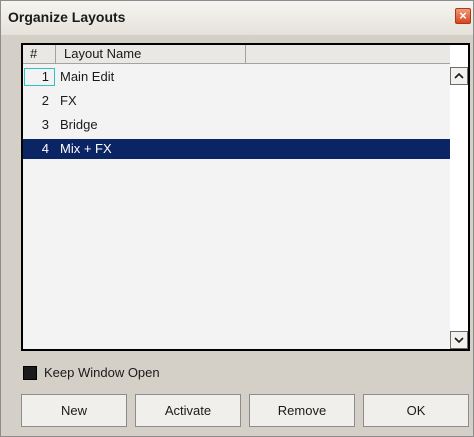 This screenshot has height=437, width=474. What do you see at coordinates (236, 149) in the screenshot?
I see `table-row-selected: 4 Mix + FX` at bounding box center [236, 149].